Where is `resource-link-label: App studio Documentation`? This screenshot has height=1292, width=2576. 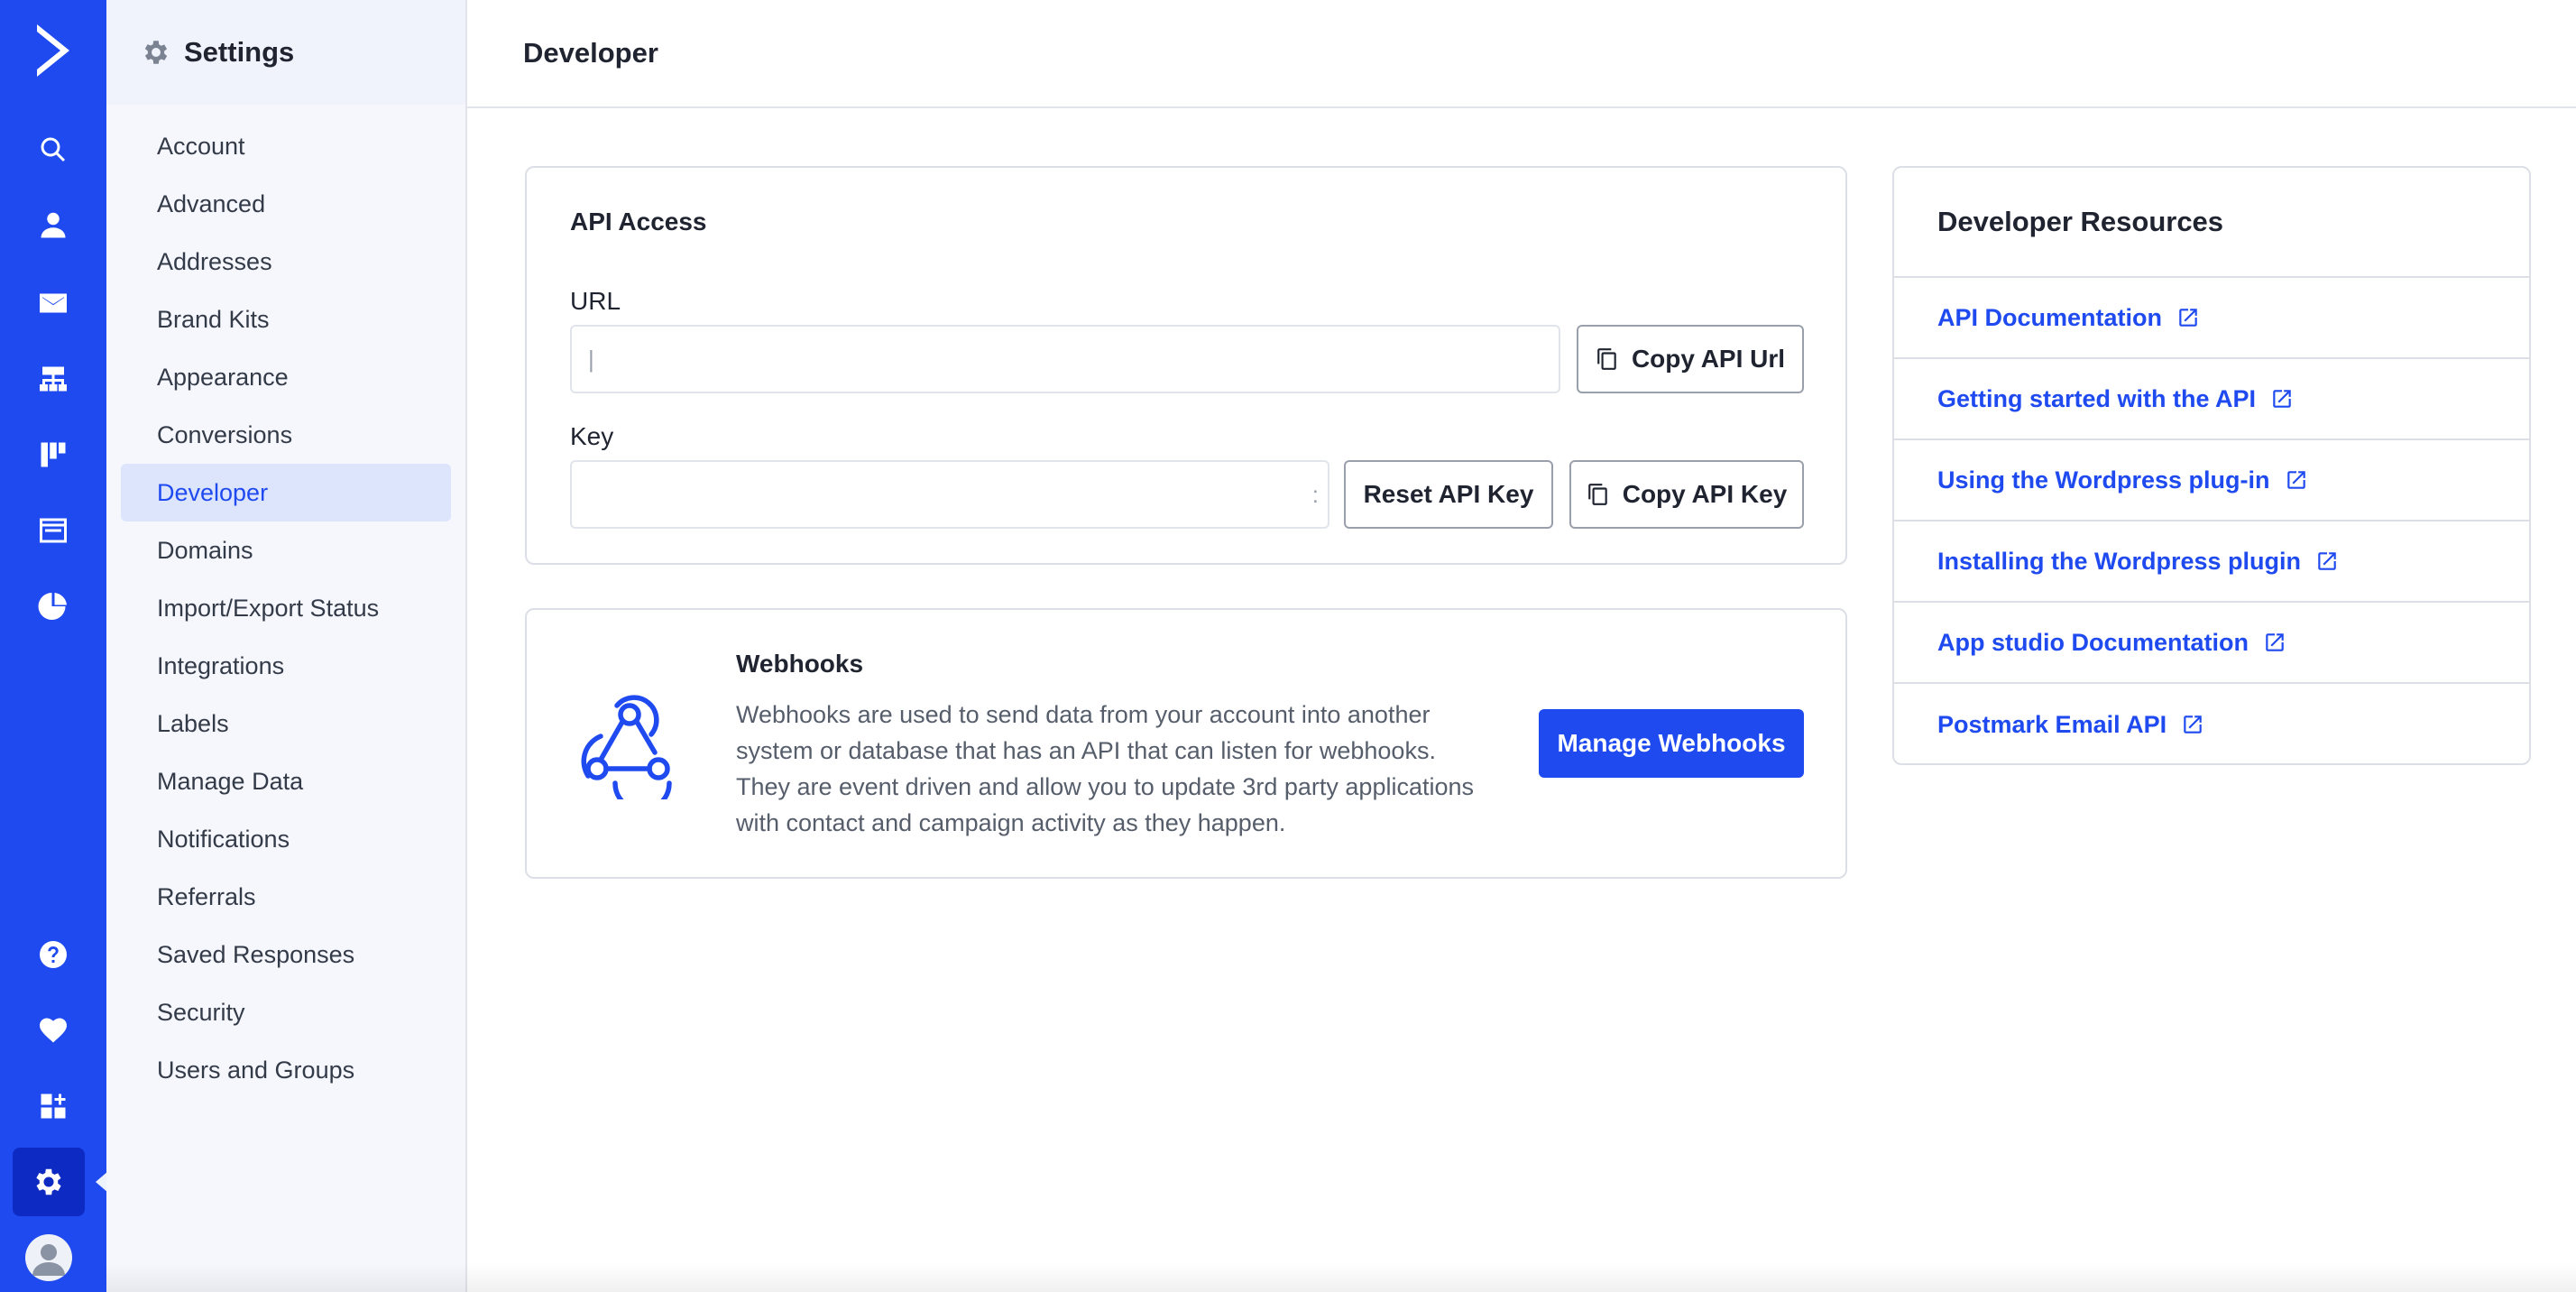
resource-link-label: App studio Documentation is located at coordinates (2093, 642).